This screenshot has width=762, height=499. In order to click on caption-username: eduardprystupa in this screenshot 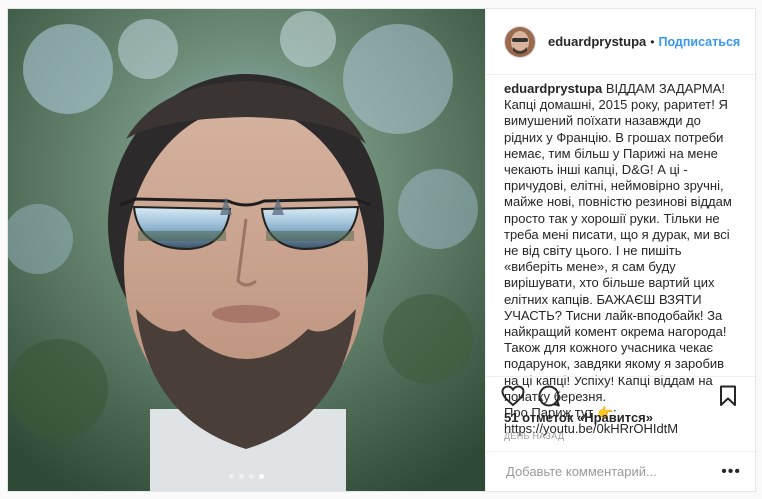, I will do `click(553, 88)`.